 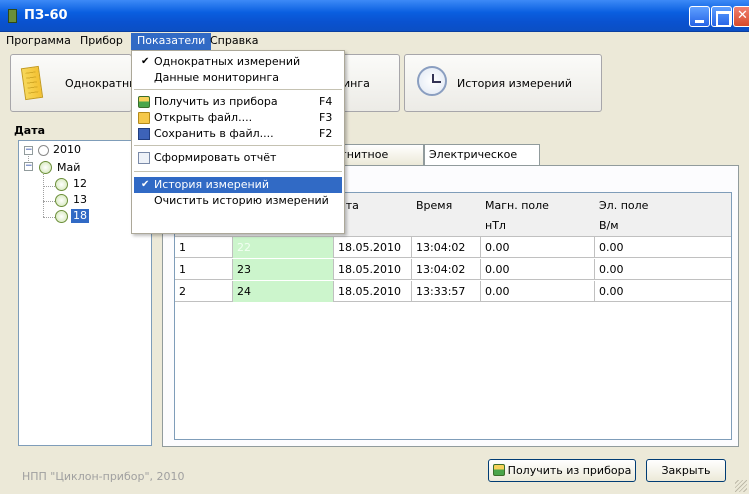 I want to click on menu-item-open-file: Открыть файл.... F3, so click(x=238, y=118).